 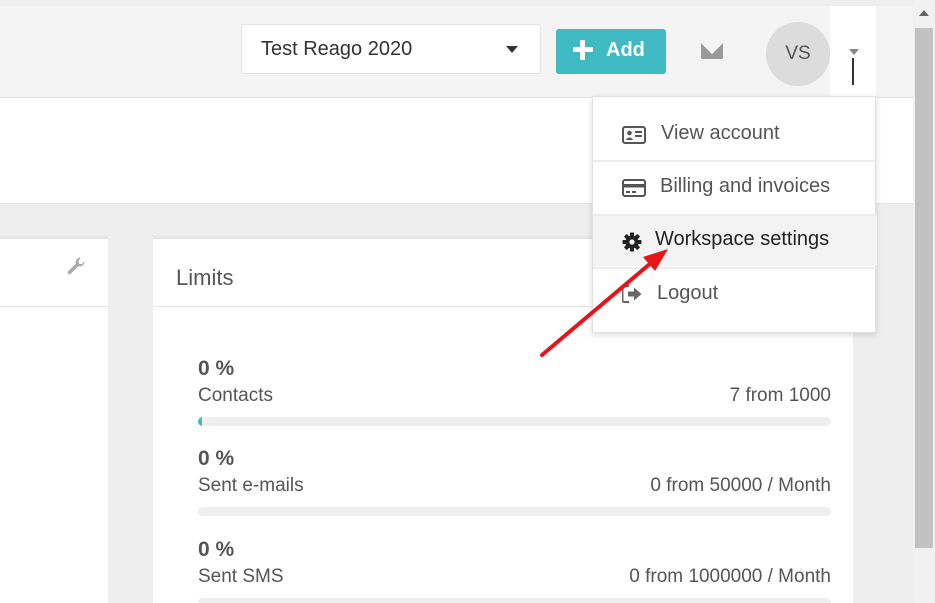 I want to click on add-button: Add, so click(x=611, y=51).